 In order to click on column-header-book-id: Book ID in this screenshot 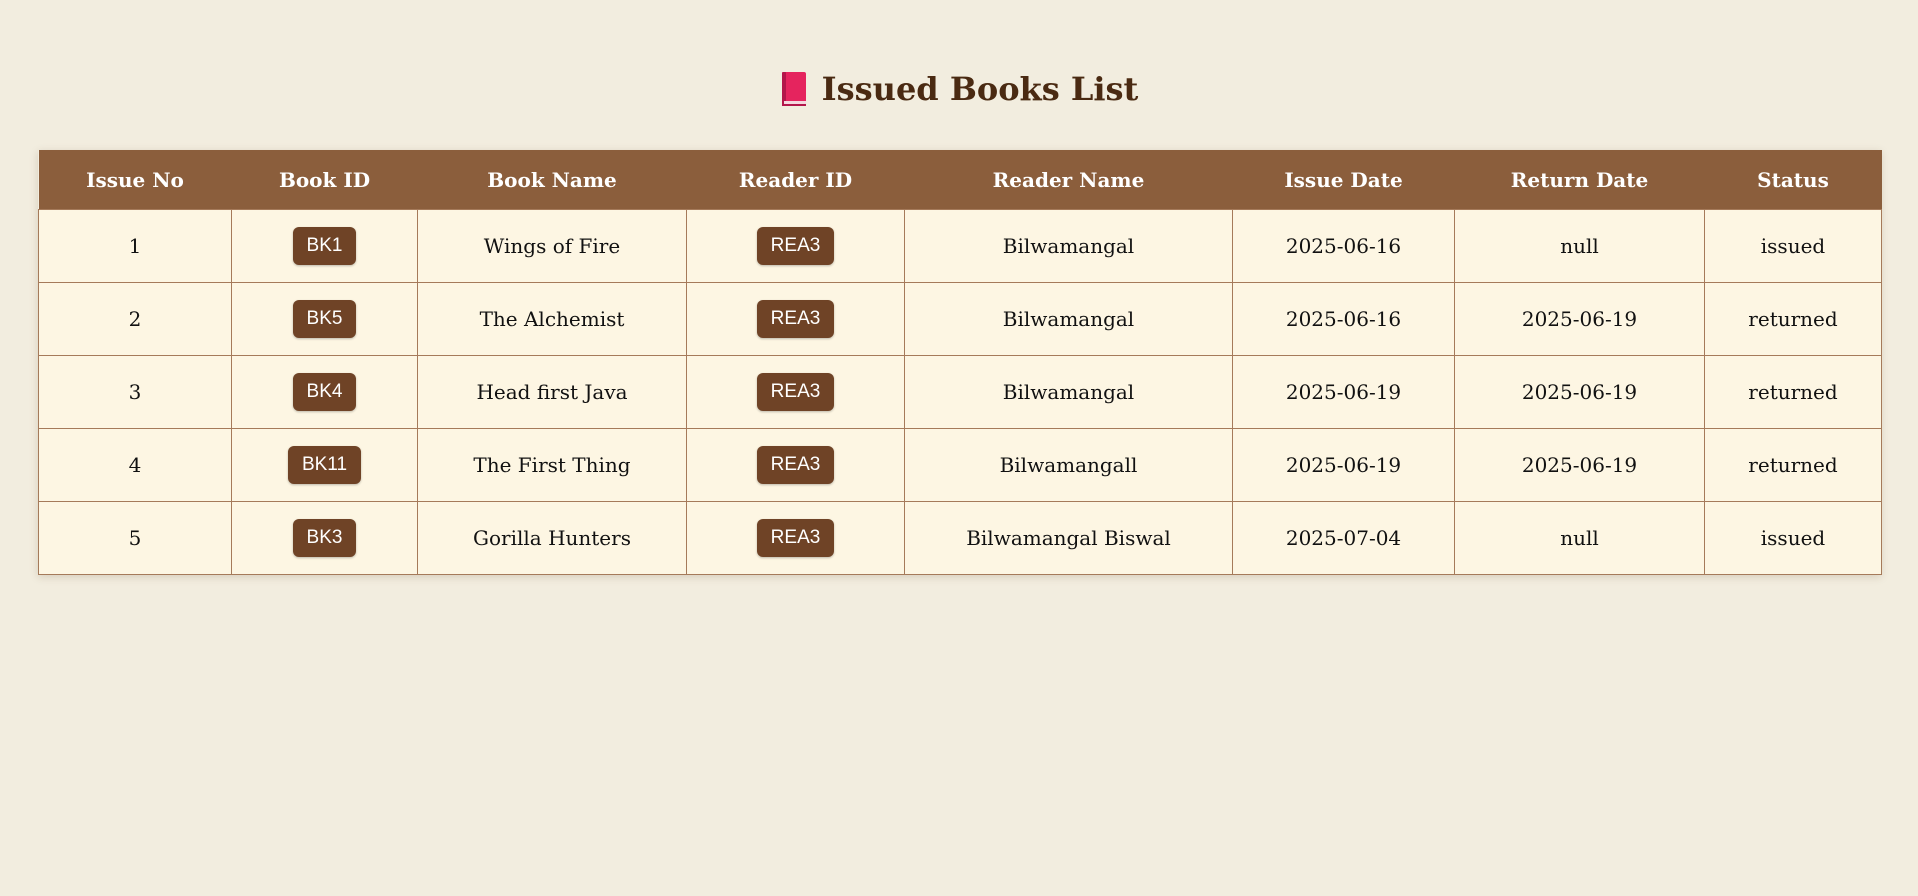, I will do `click(324, 180)`.